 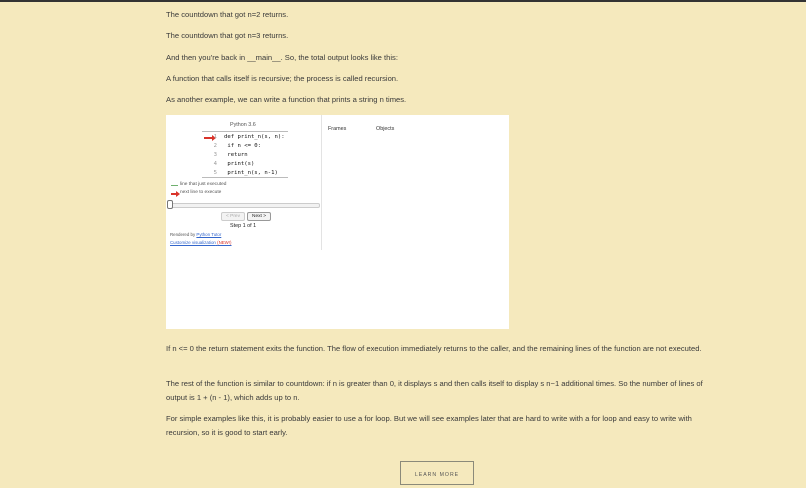 What do you see at coordinates (243, 125) in the screenshot?
I see `language-label: Python 3.6` at bounding box center [243, 125].